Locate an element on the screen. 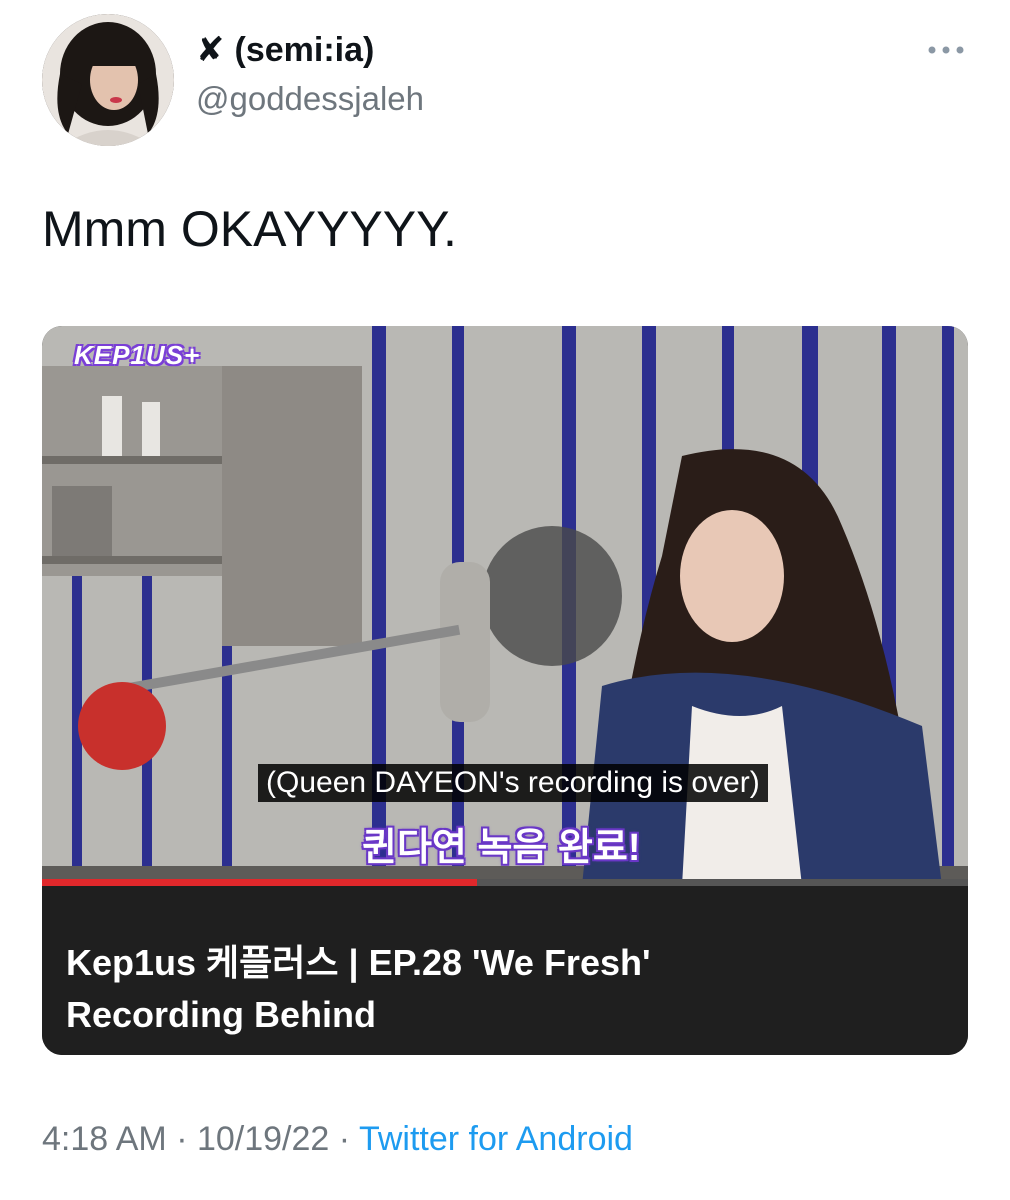 The height and width of the screenshot is (1200, 1010). subtitle-english: (Queen DAYEON's recording is over) is located at coordinates (513, 783).